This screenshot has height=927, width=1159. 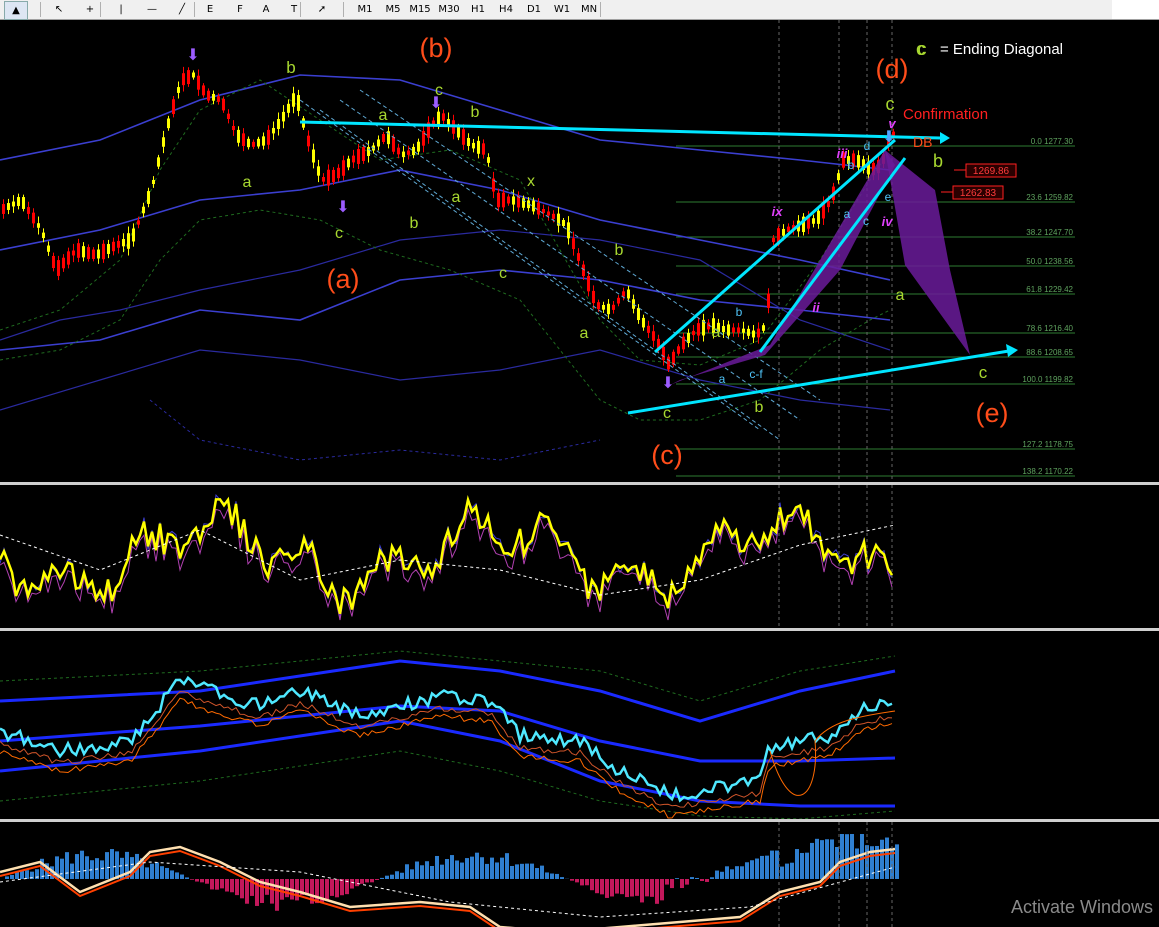 What do you see at coordinates (247, 182) in the screenshot?
I see `wave-label-a: a` at bounding box center [247, 182].